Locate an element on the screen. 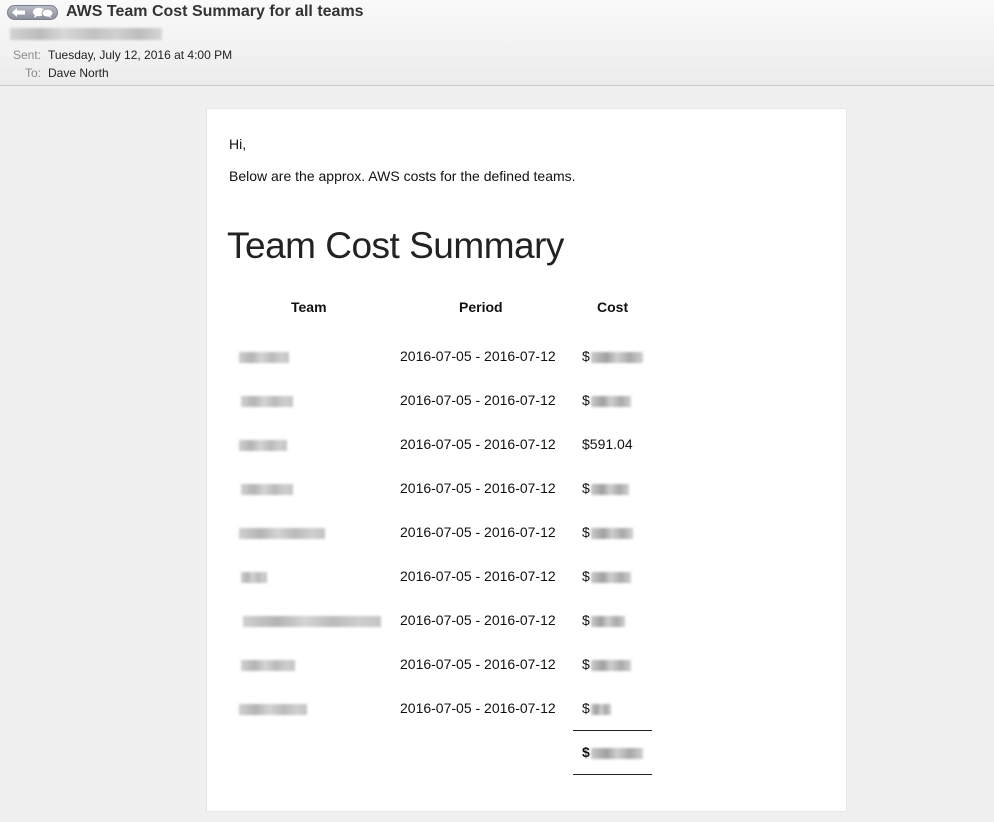 This screenshot has height=822, width=994. email-subject: AWS Team Cost Summary for all teams is located at coordinates (215, 11).